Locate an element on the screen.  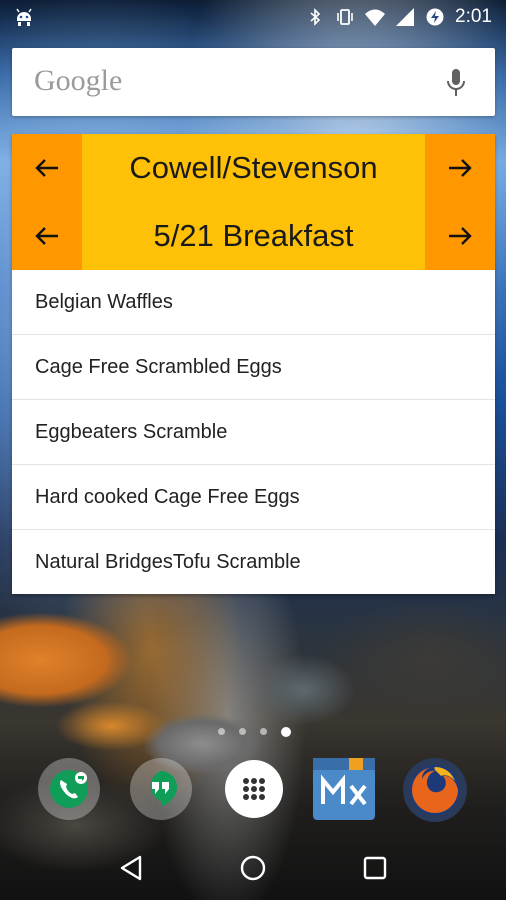
android-debug-icon is located at coordinates (24, 17).